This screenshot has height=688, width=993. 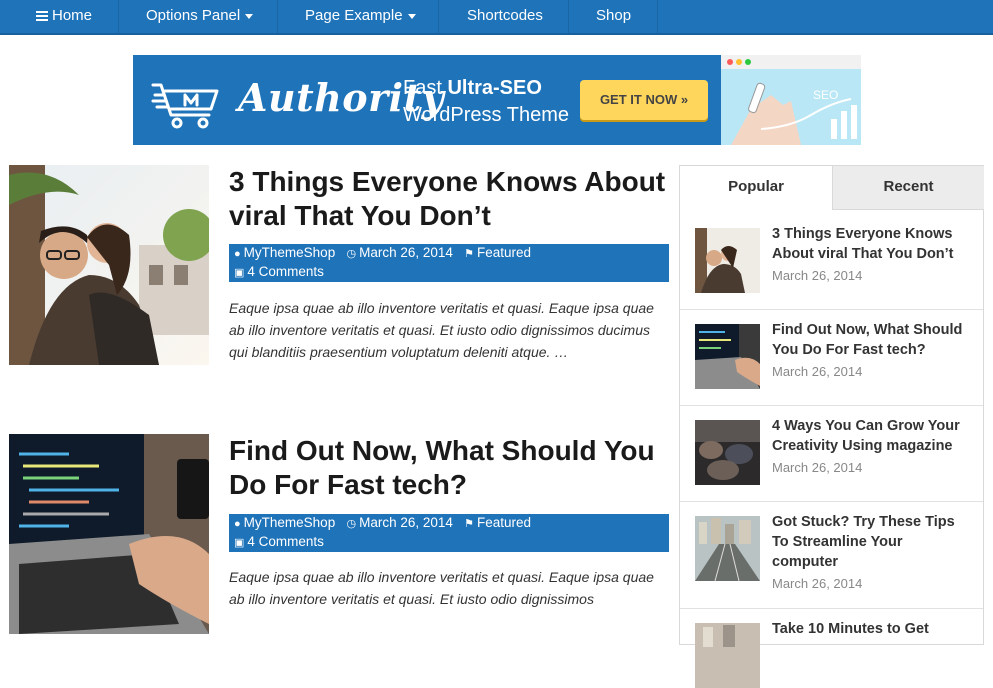 I want to click on nav-item-label: Options Panel, so click(x=193, y=15).